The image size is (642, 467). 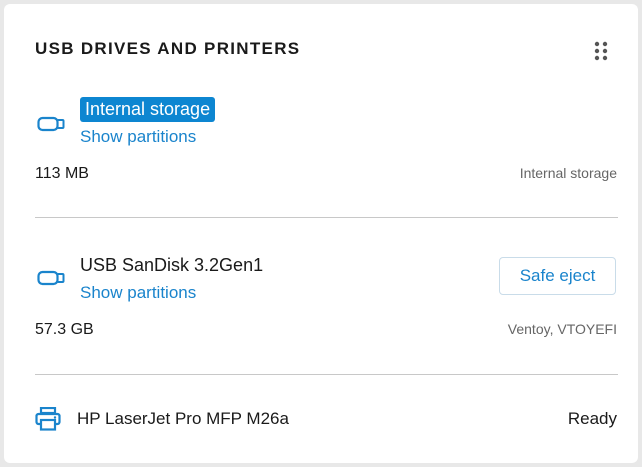 I want to click on printer-status: Ready, so click(x=592, y=418).